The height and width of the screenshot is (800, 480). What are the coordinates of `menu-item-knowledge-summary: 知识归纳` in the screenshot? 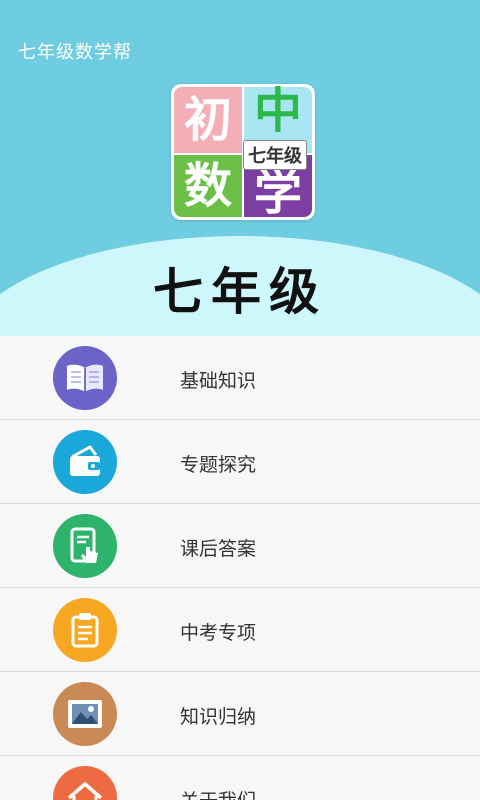 It's located at (240, 714).